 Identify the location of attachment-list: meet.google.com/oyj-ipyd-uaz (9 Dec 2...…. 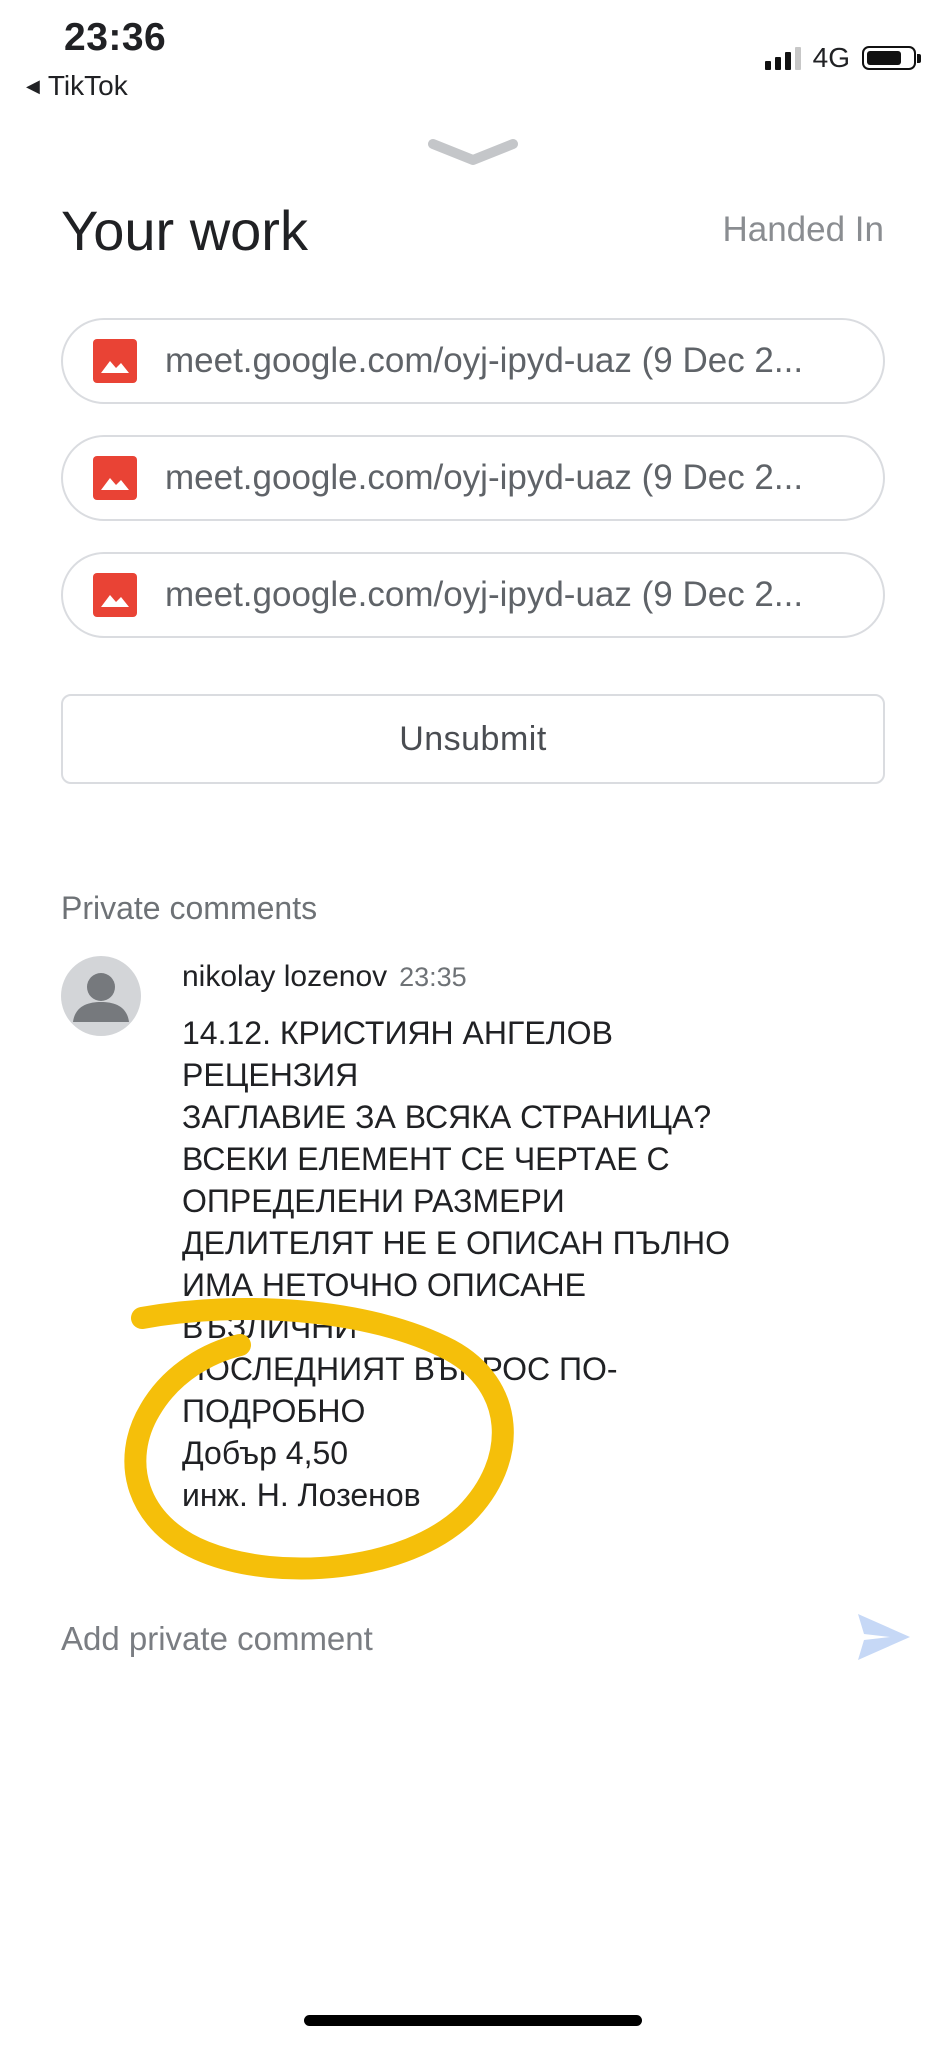
(473, 493).